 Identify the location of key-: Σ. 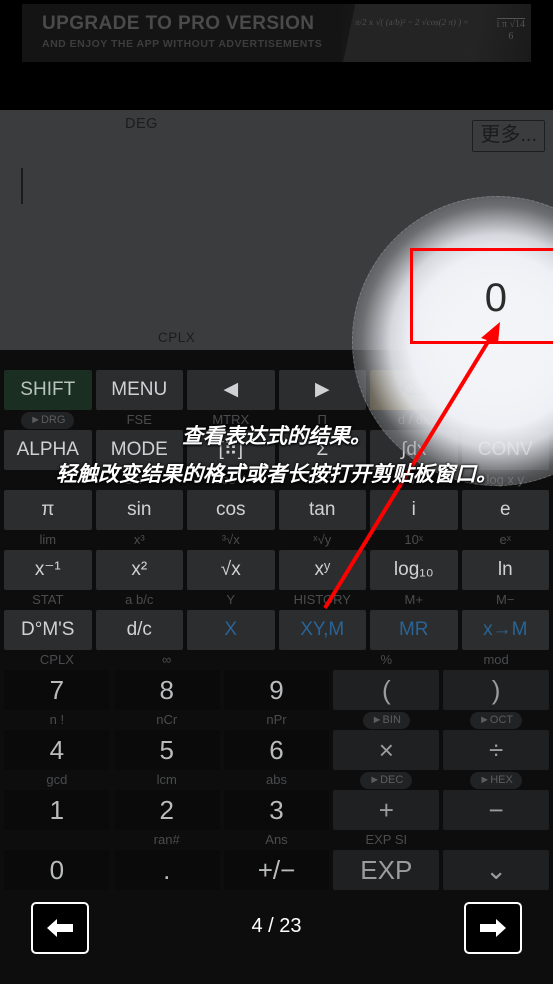
(322, 450).